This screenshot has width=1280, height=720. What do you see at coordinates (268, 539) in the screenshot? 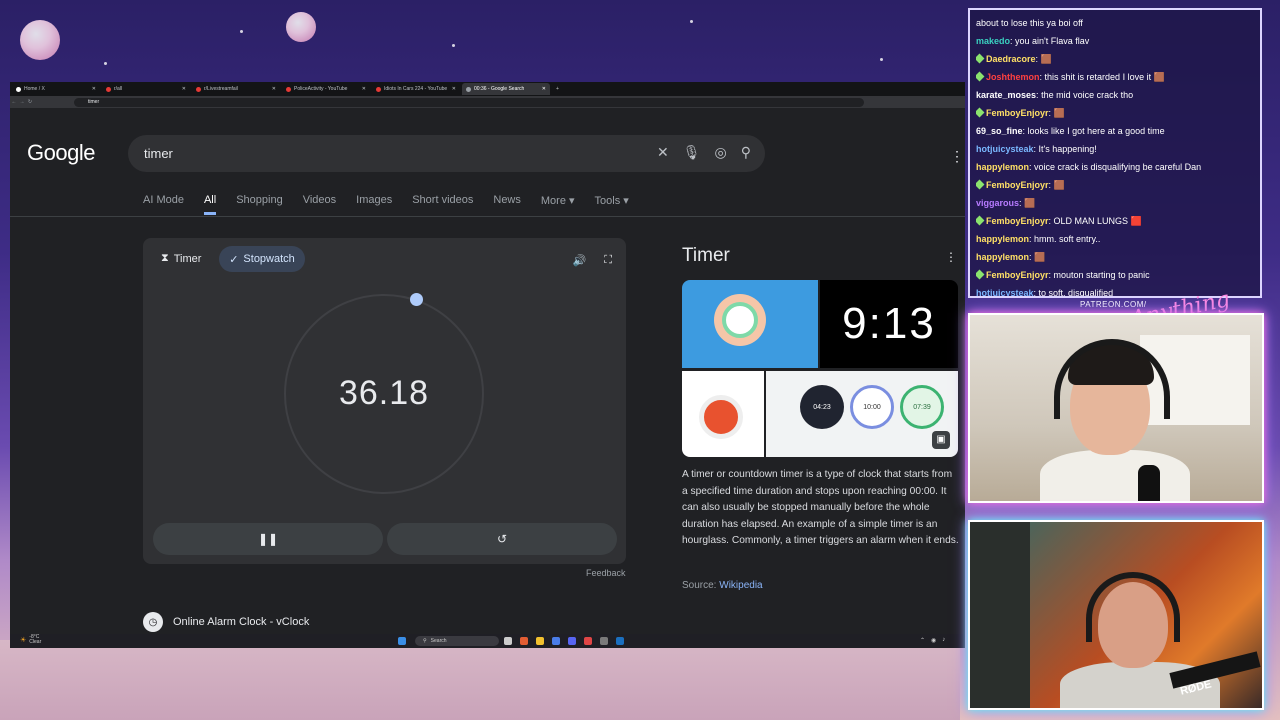
I see `pause-button: ❚❚` at bounding box center [268, 539].